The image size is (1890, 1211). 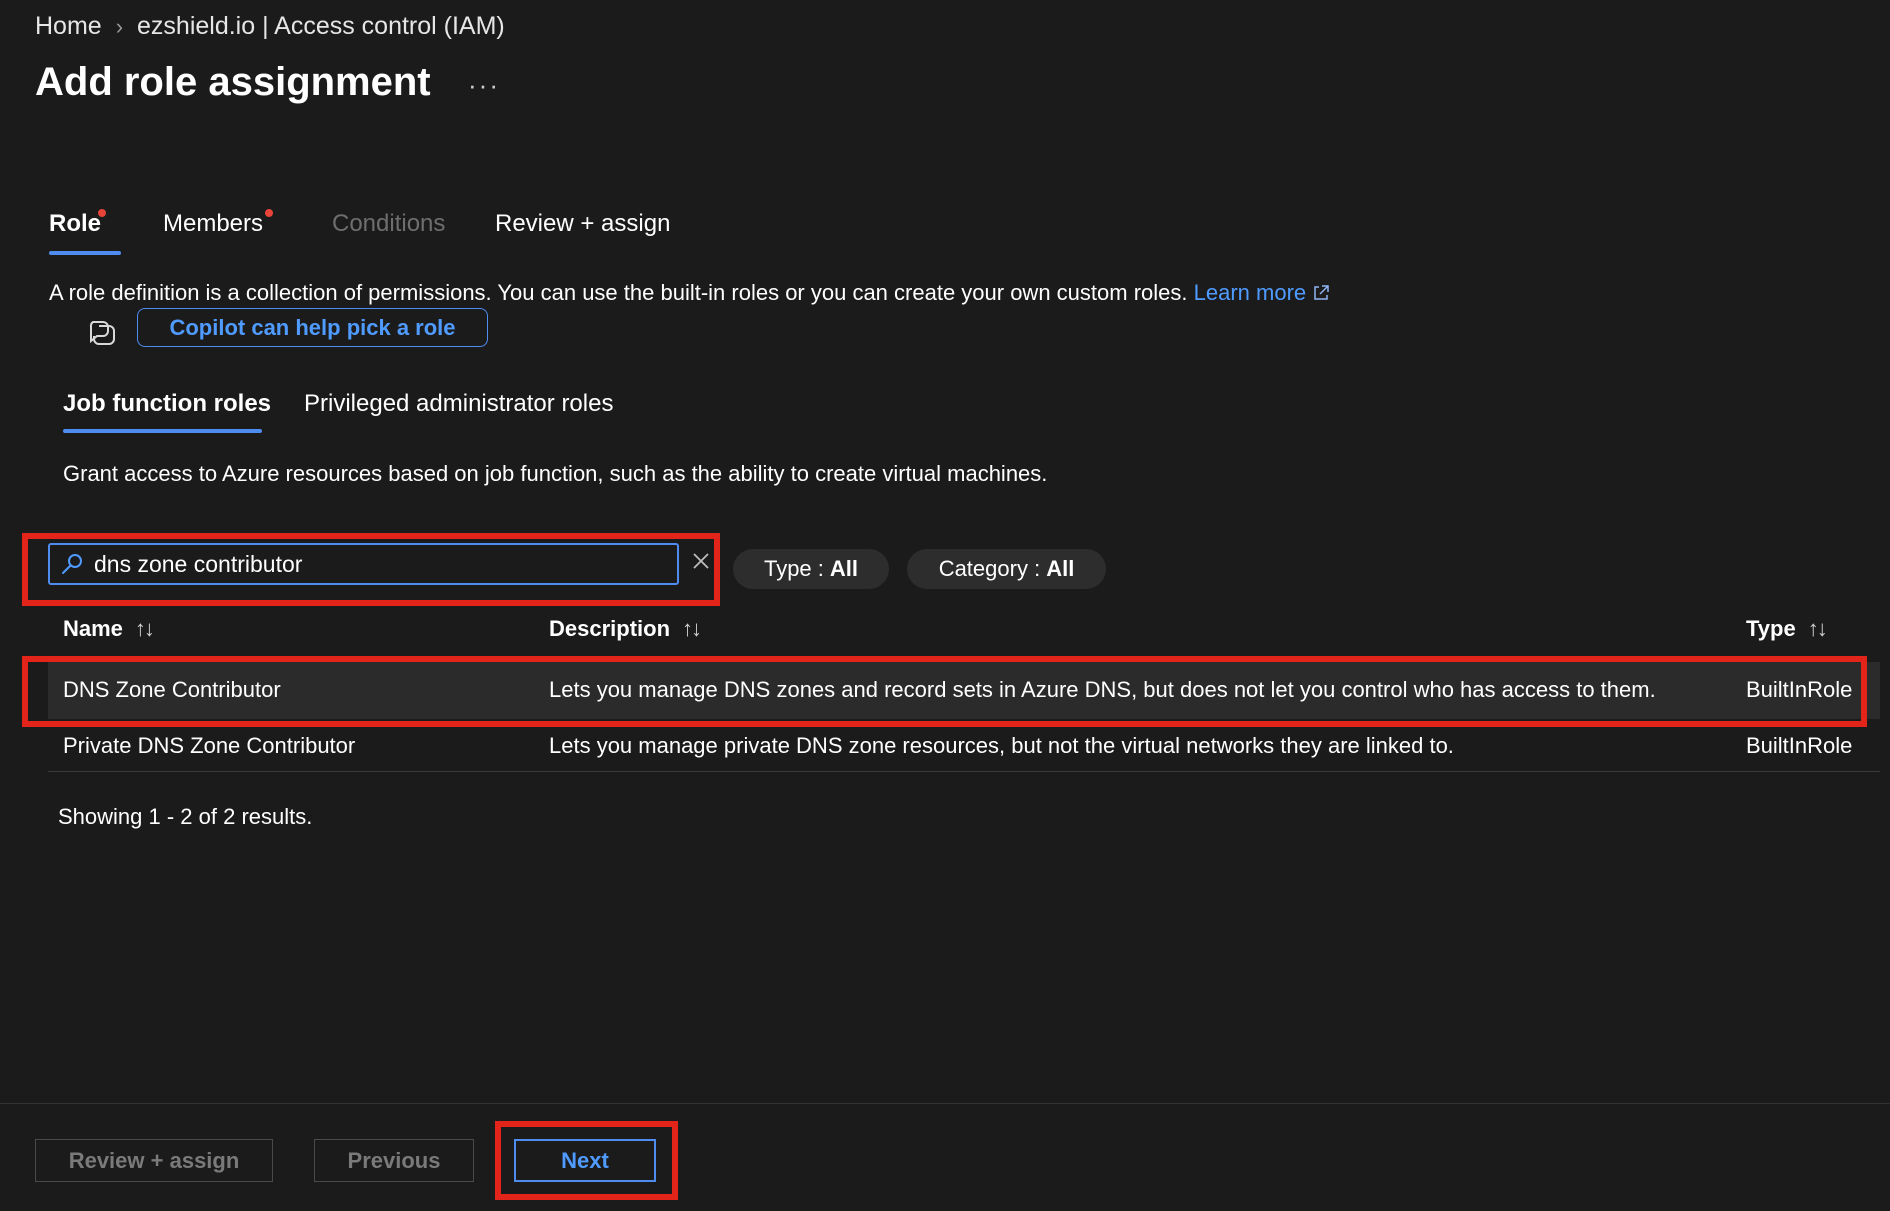 What do you see at coordinates (68, 26) in the screenshot?
I see `breadcrumb-home: Home` at bounding box center [68, 26].